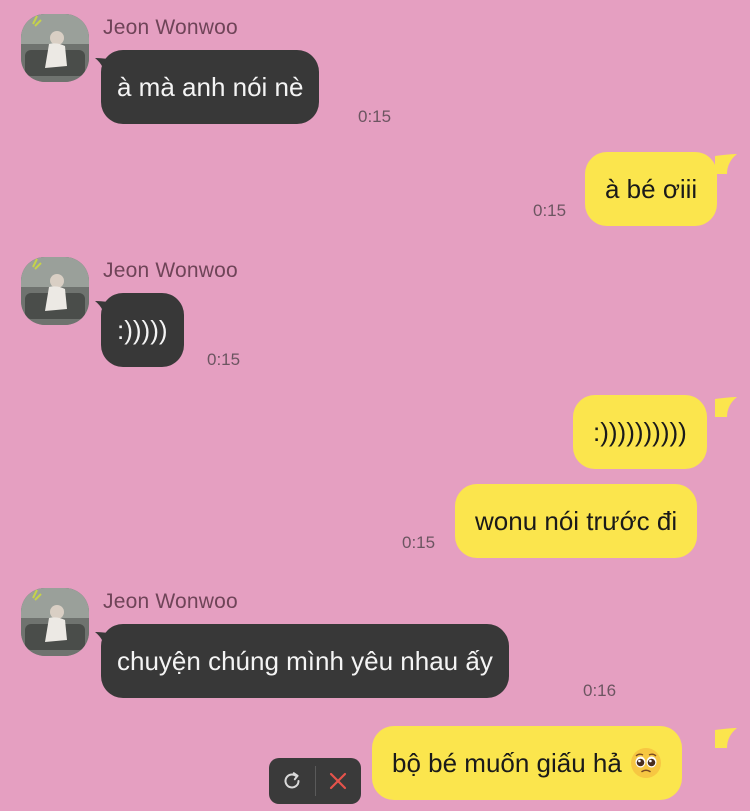  What do you see at coordinates (640, 432) in the screenshot?
I see `outgoing-message: :))))))))))` at bounding box center [640, 432].